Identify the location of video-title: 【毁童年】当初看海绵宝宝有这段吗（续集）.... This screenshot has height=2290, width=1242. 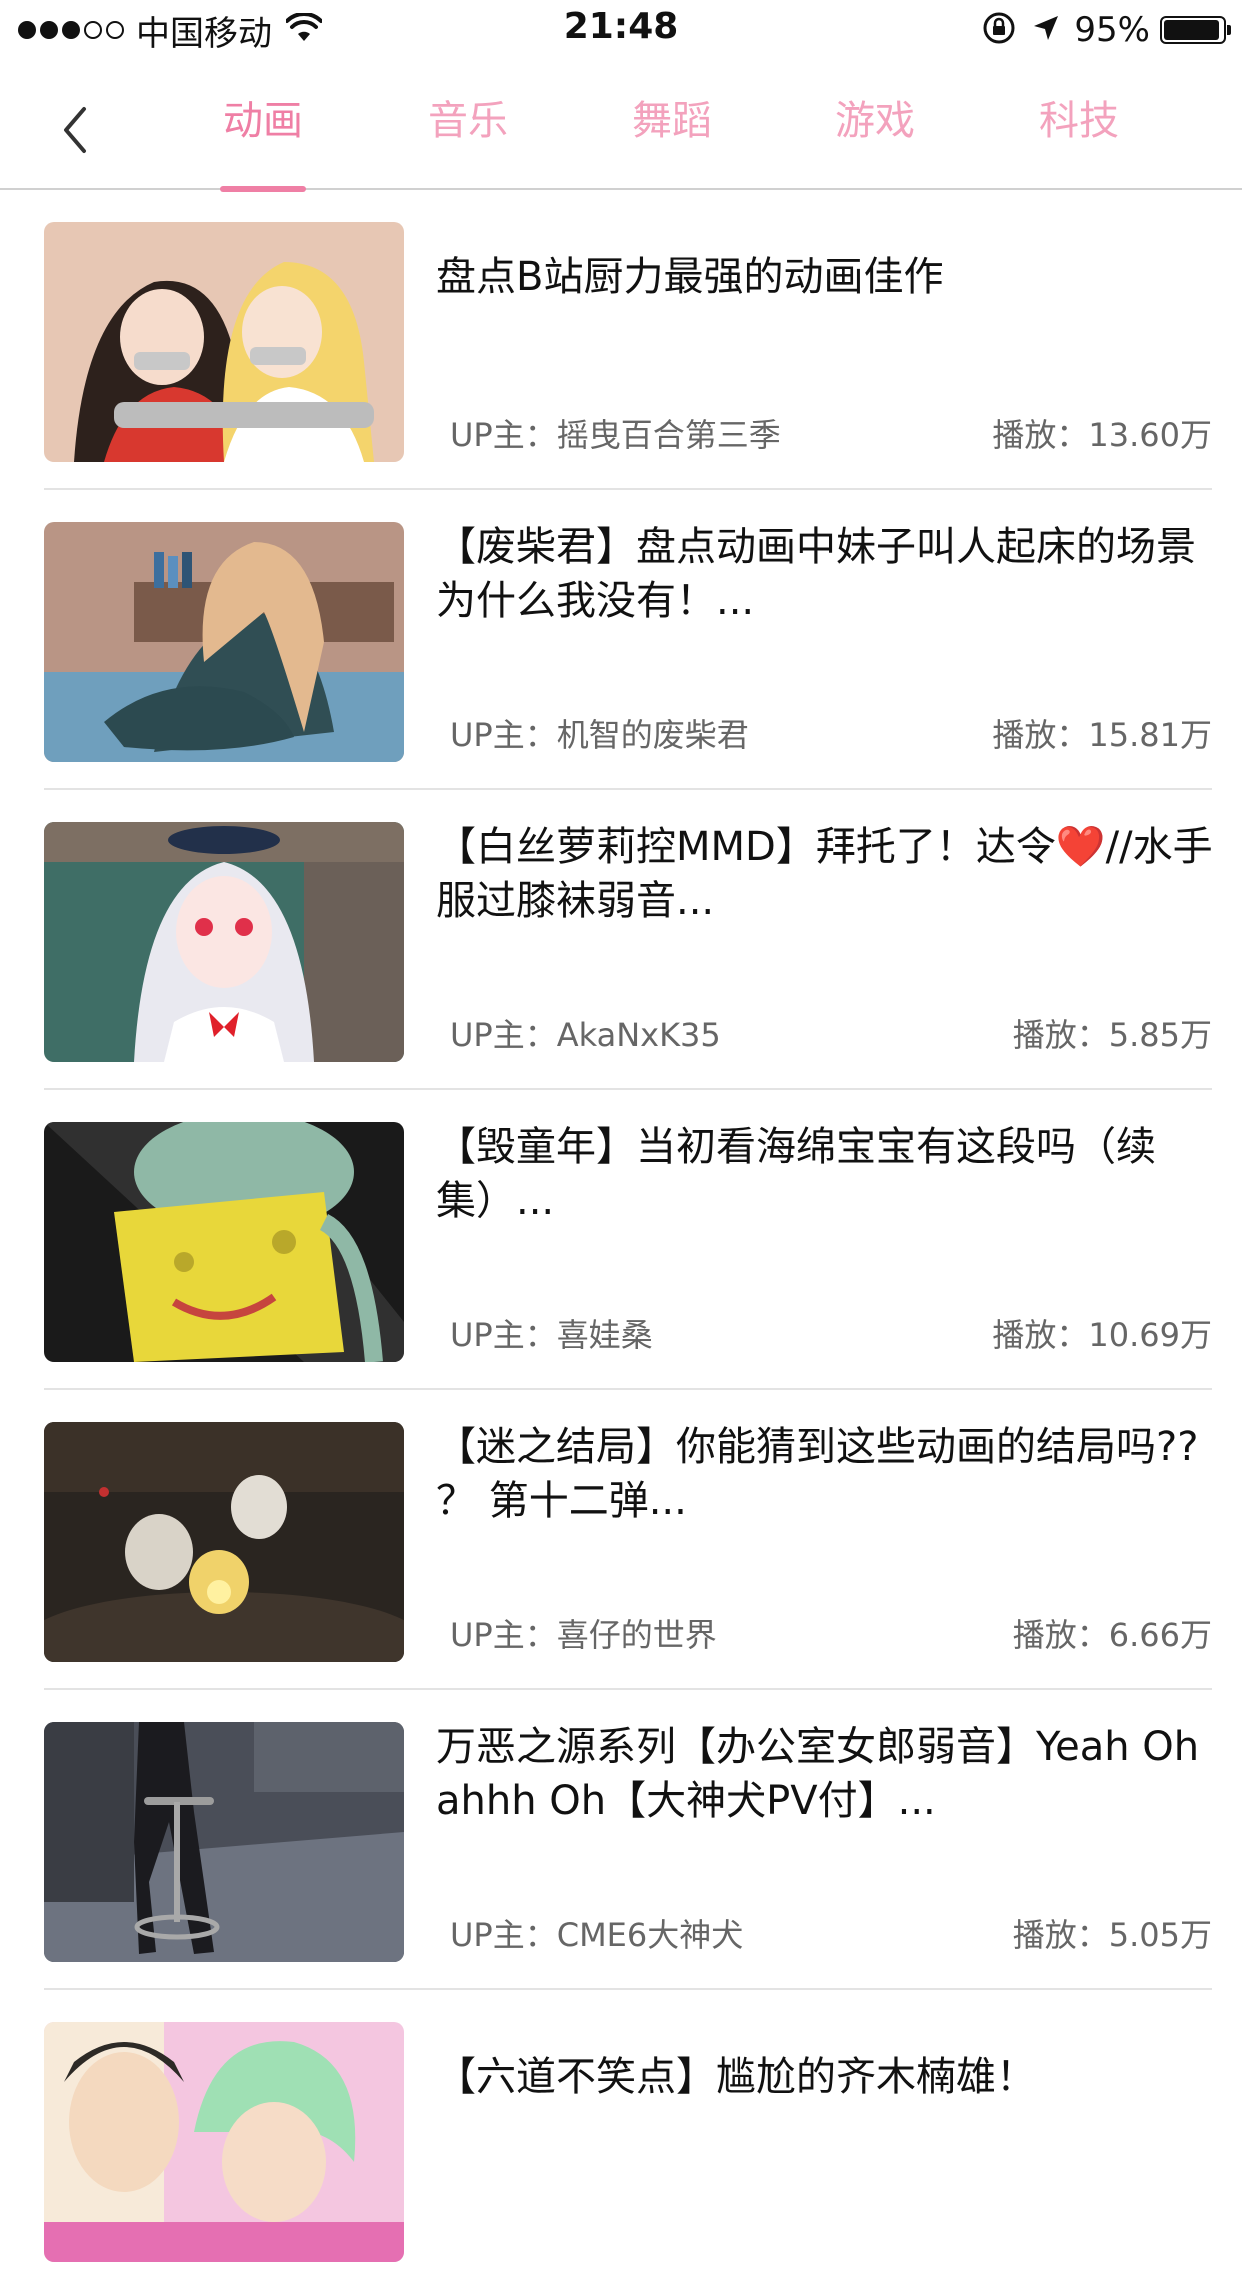
(826, 1174).